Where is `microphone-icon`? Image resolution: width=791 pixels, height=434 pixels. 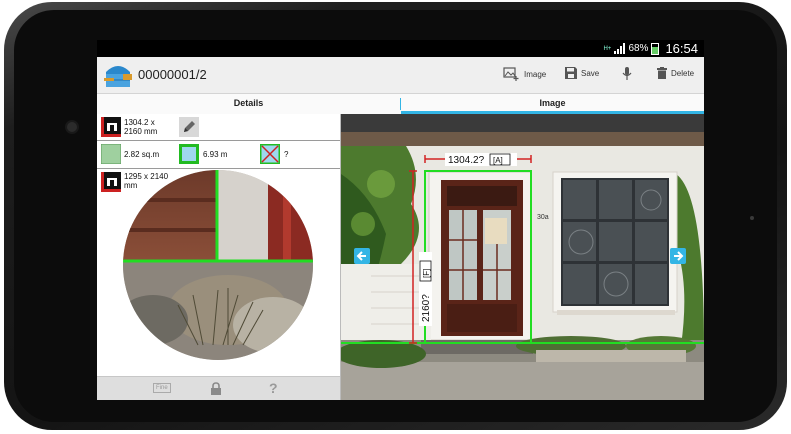 microphone-icon is located at coordinates (627, 73).